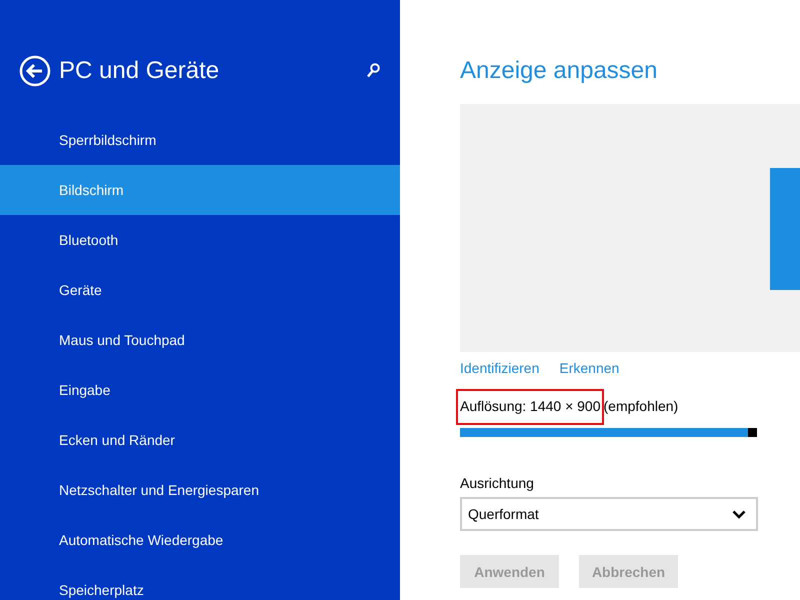 Image resolution: width=800 pixels, height=600 pixels. What do you see at coordinates (373, 71) in the screenshot?
I see `search-icon` at bounding box center [373, 71].